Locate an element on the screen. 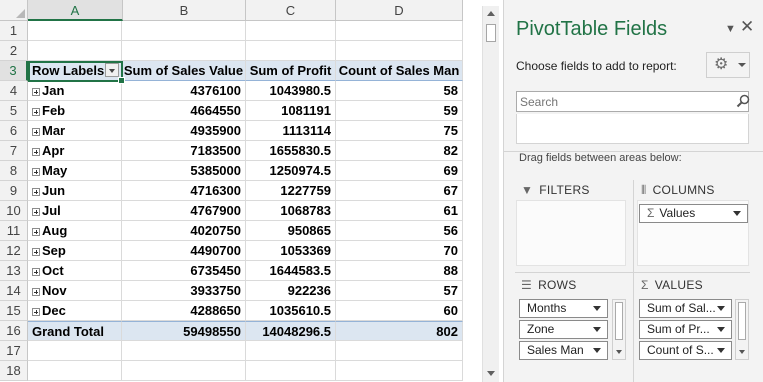 The height and width of the screenshot is (382, 763). count-cell: 70 is located at coordinates (399, 251).